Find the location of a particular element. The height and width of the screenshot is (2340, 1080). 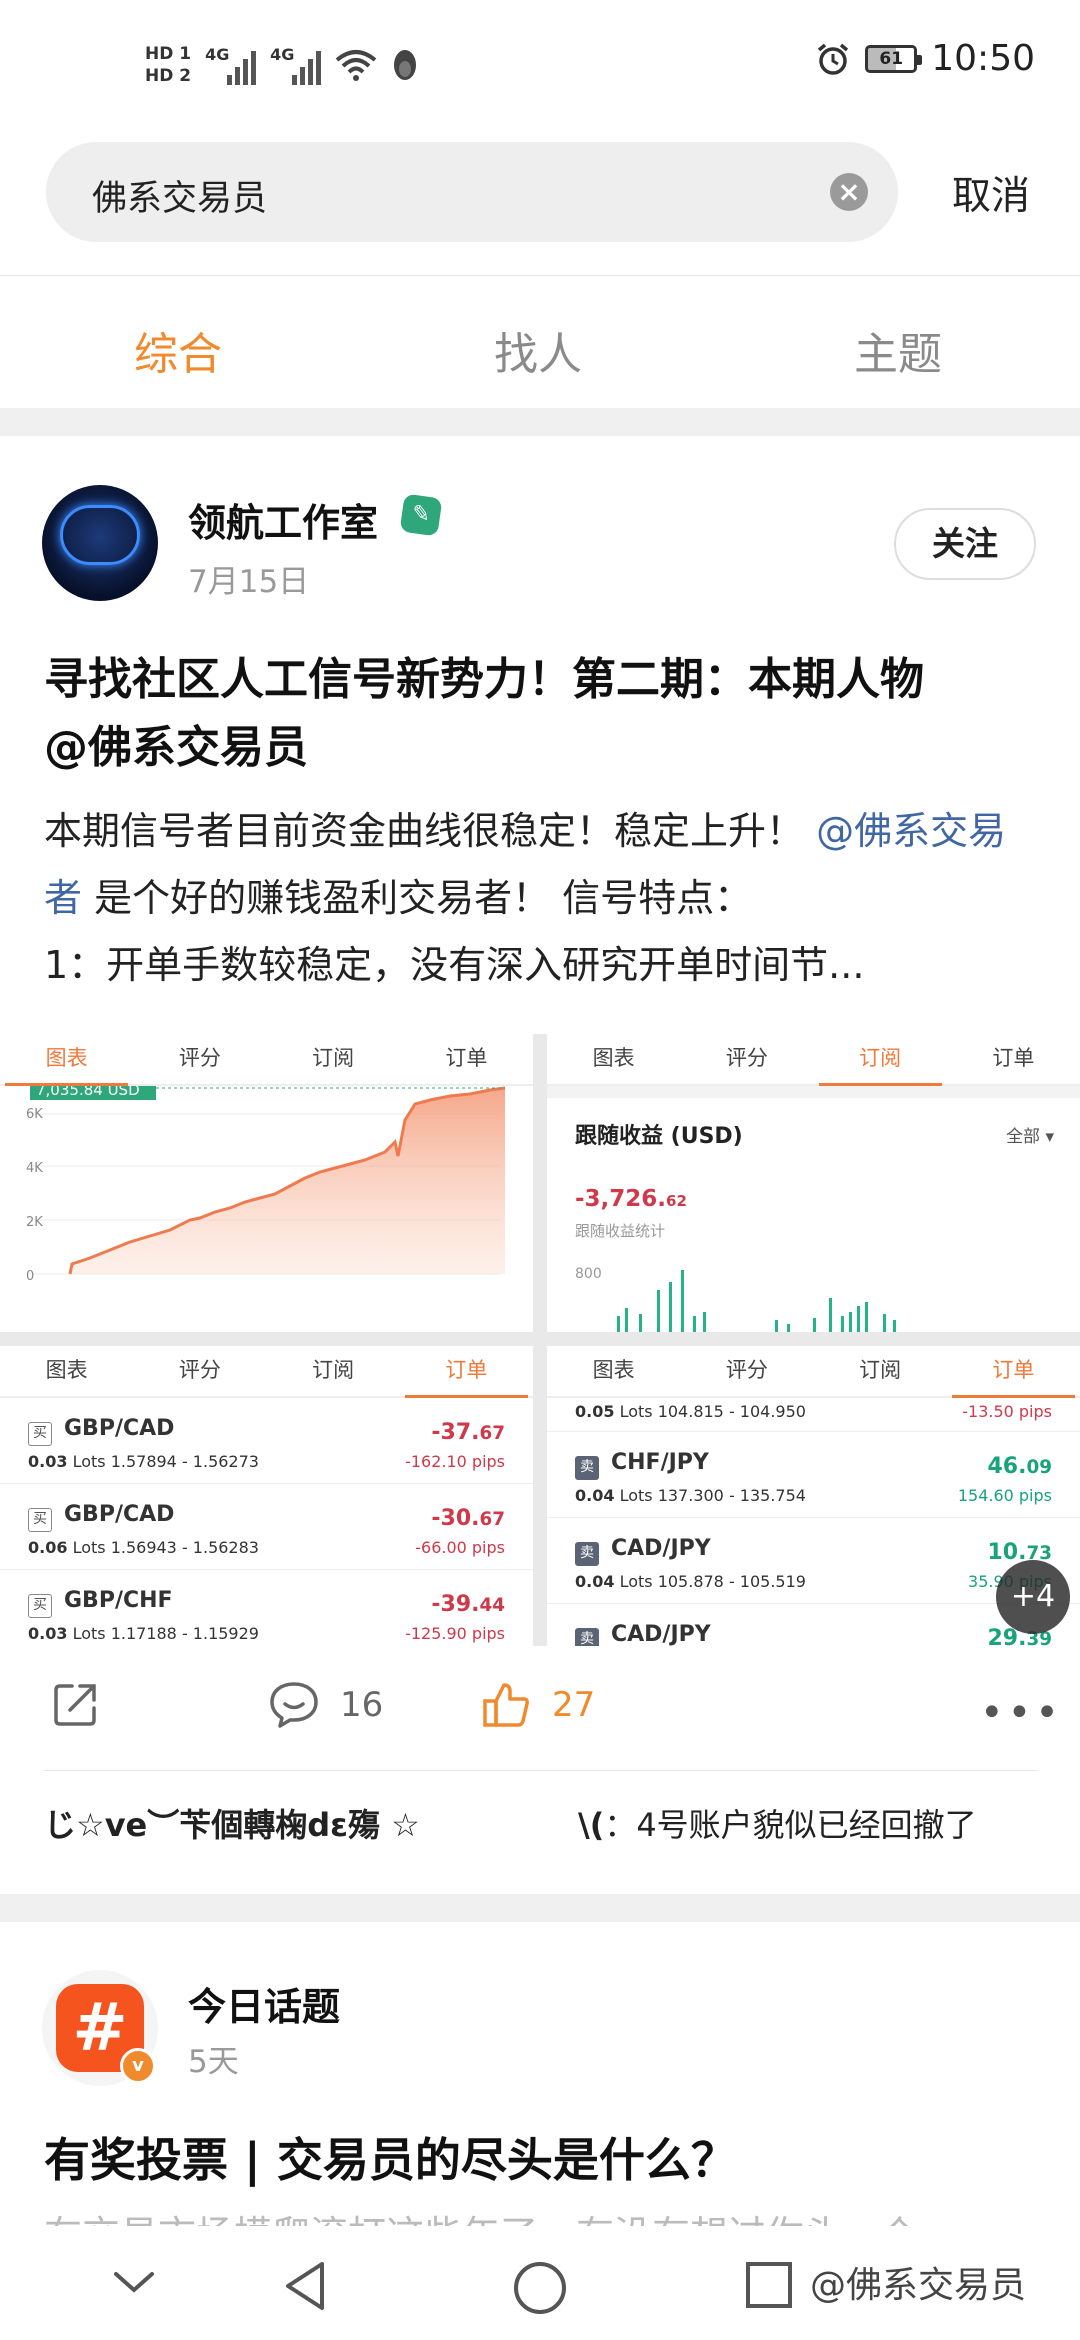

order-row-partial: 0.05 Lots 104.815 - 104.950 -13.50 pips is located at coordinates (813, 1404).